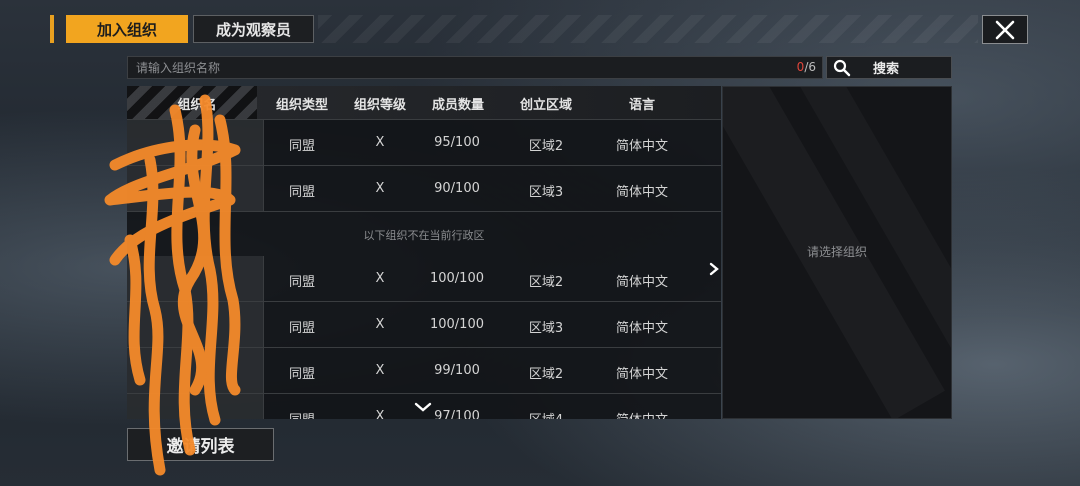  I want to click on col-header-members: 成员数量, so click(457, 105).